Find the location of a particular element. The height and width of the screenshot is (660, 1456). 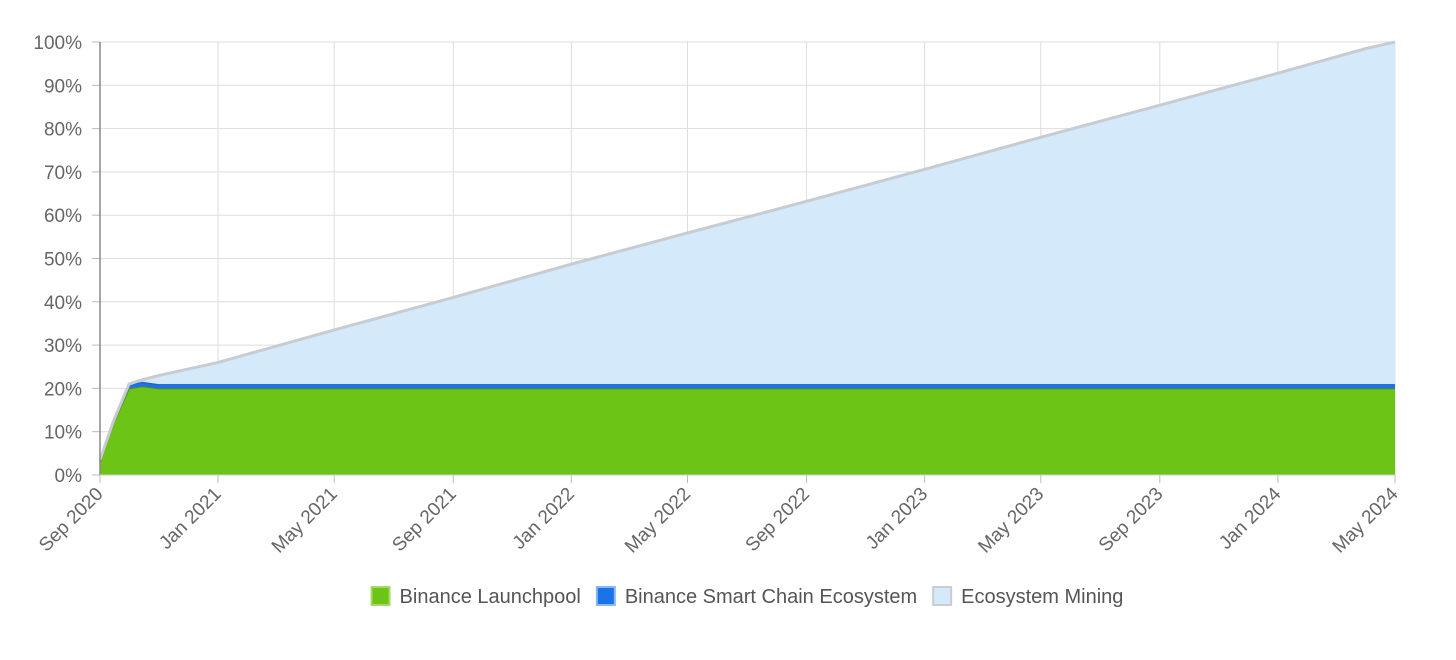

x-tick-label: Sep 2023 is located at coordinates (1131, 520).